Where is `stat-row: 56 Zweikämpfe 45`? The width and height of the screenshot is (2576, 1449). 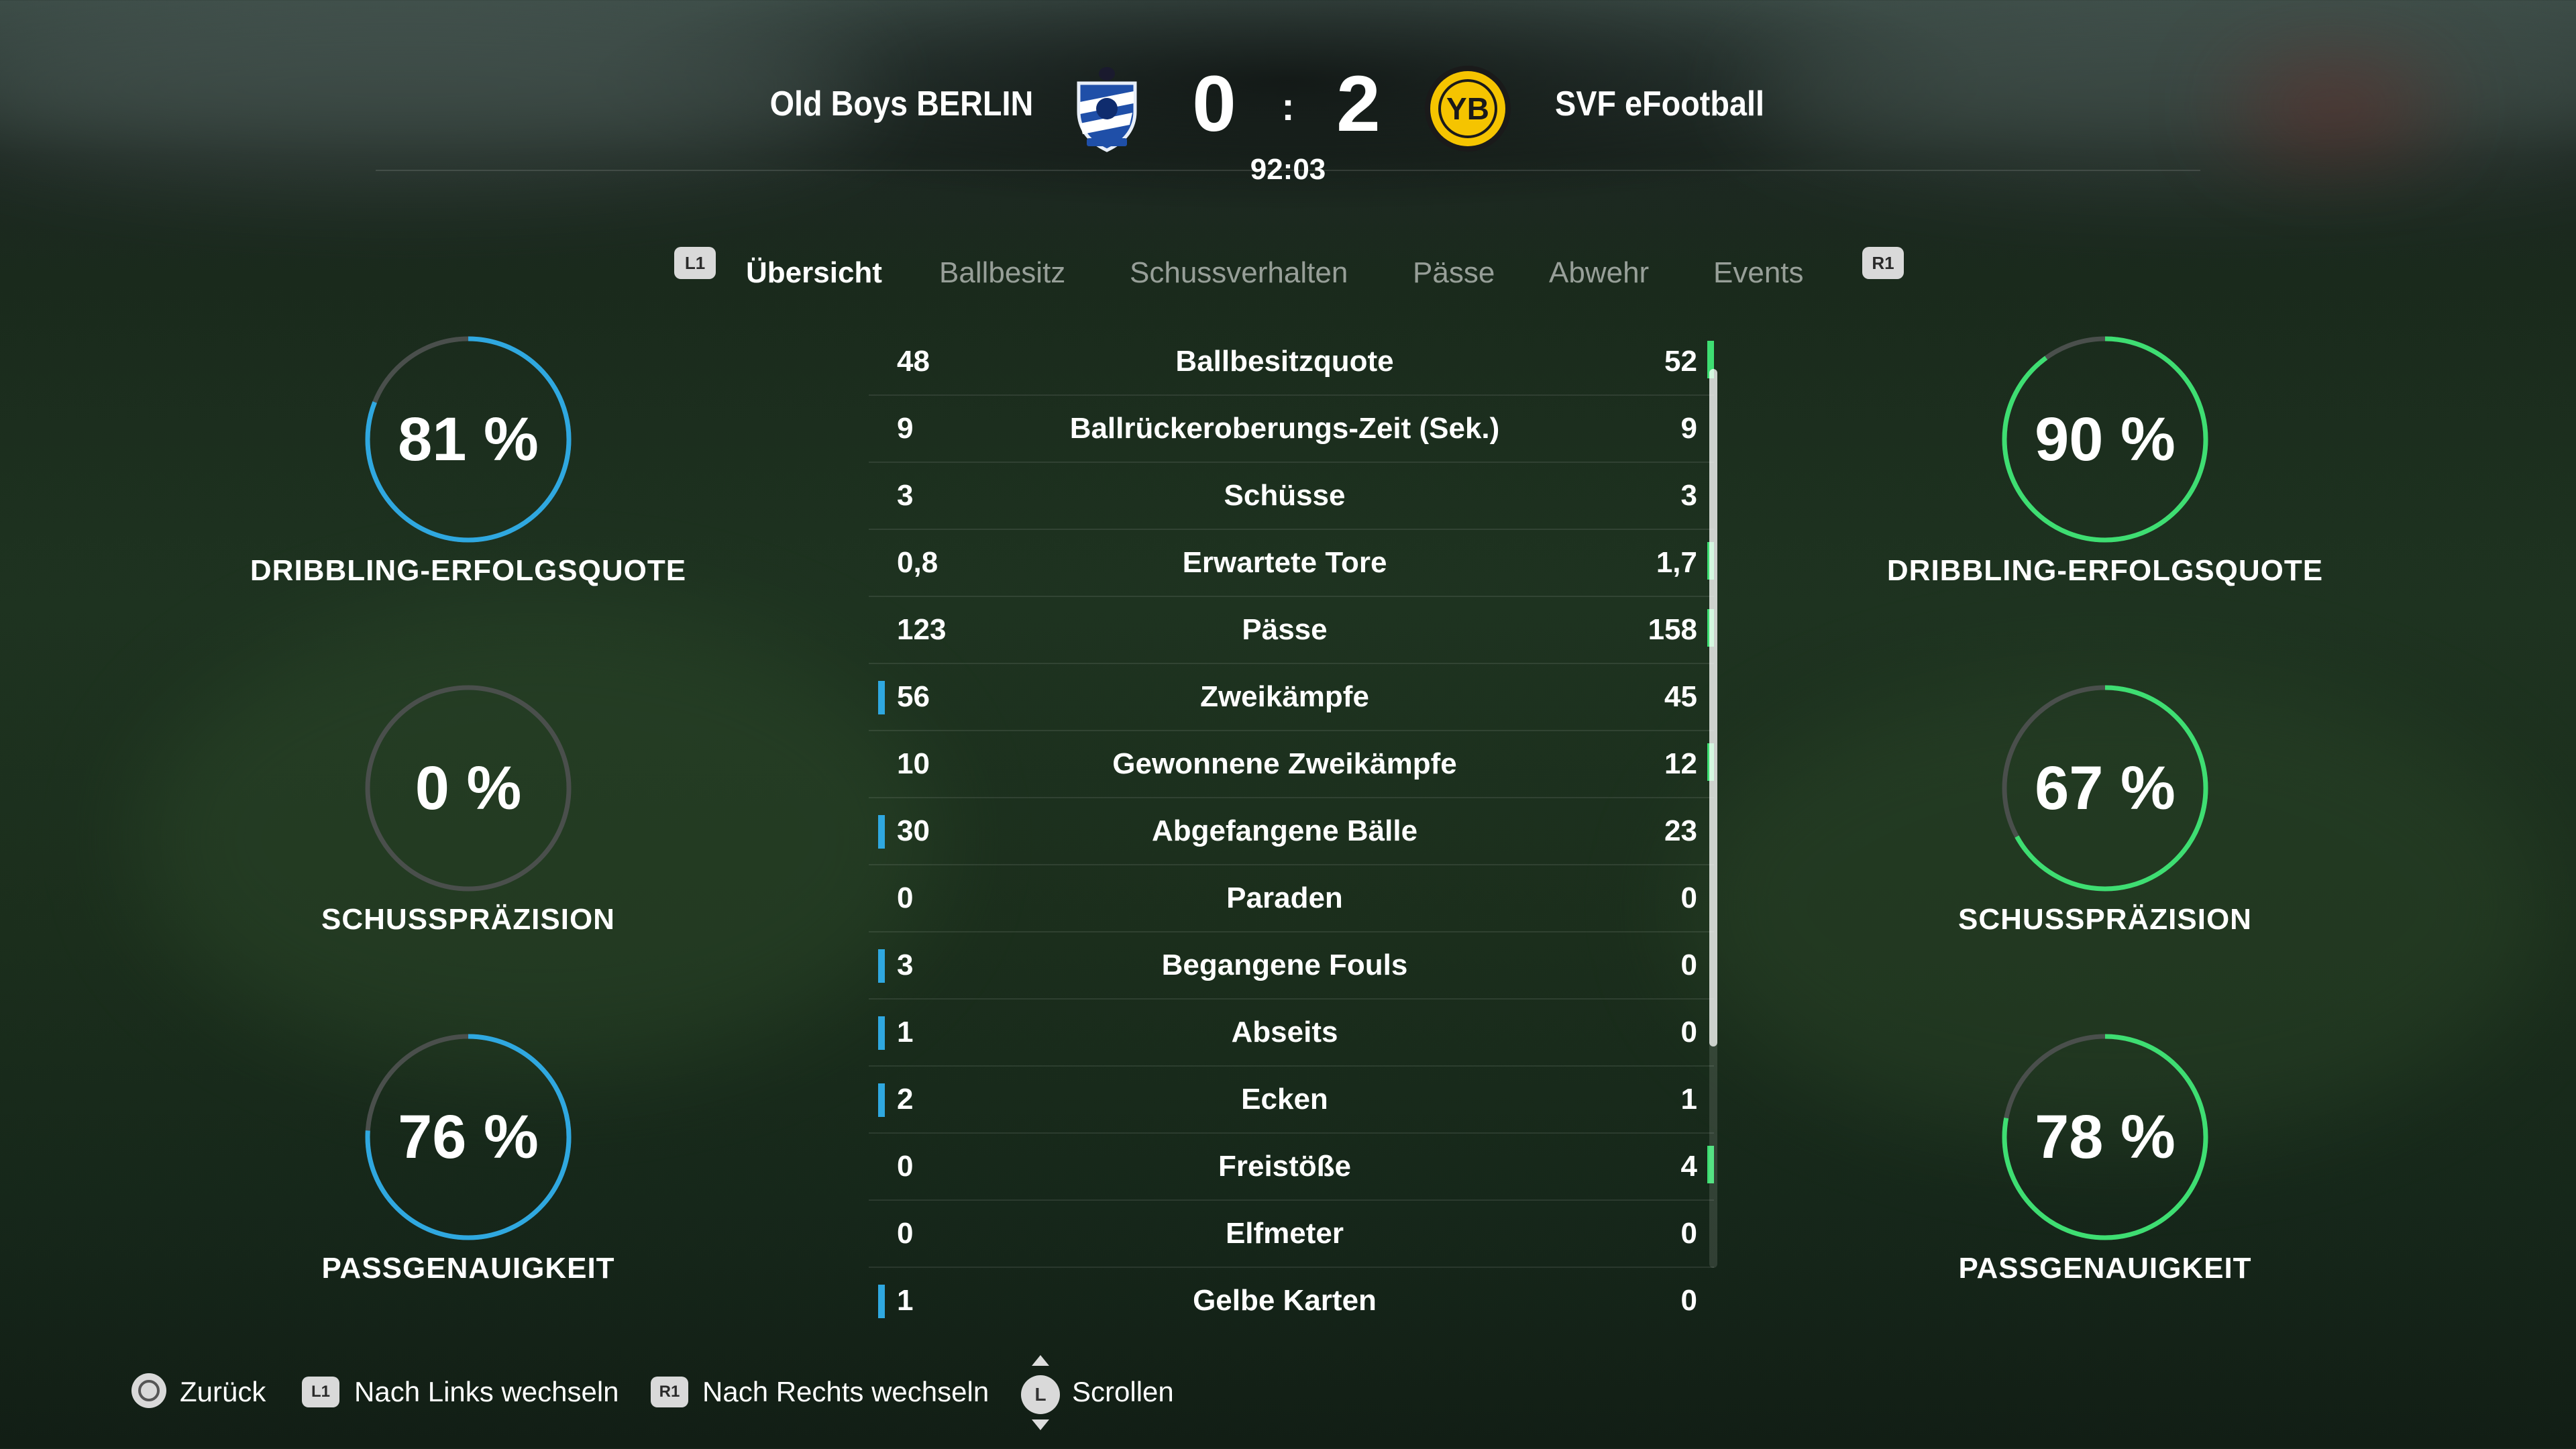
stat-row: 56 Zweikämpfe 45 is located at coordinates (1291, 697).